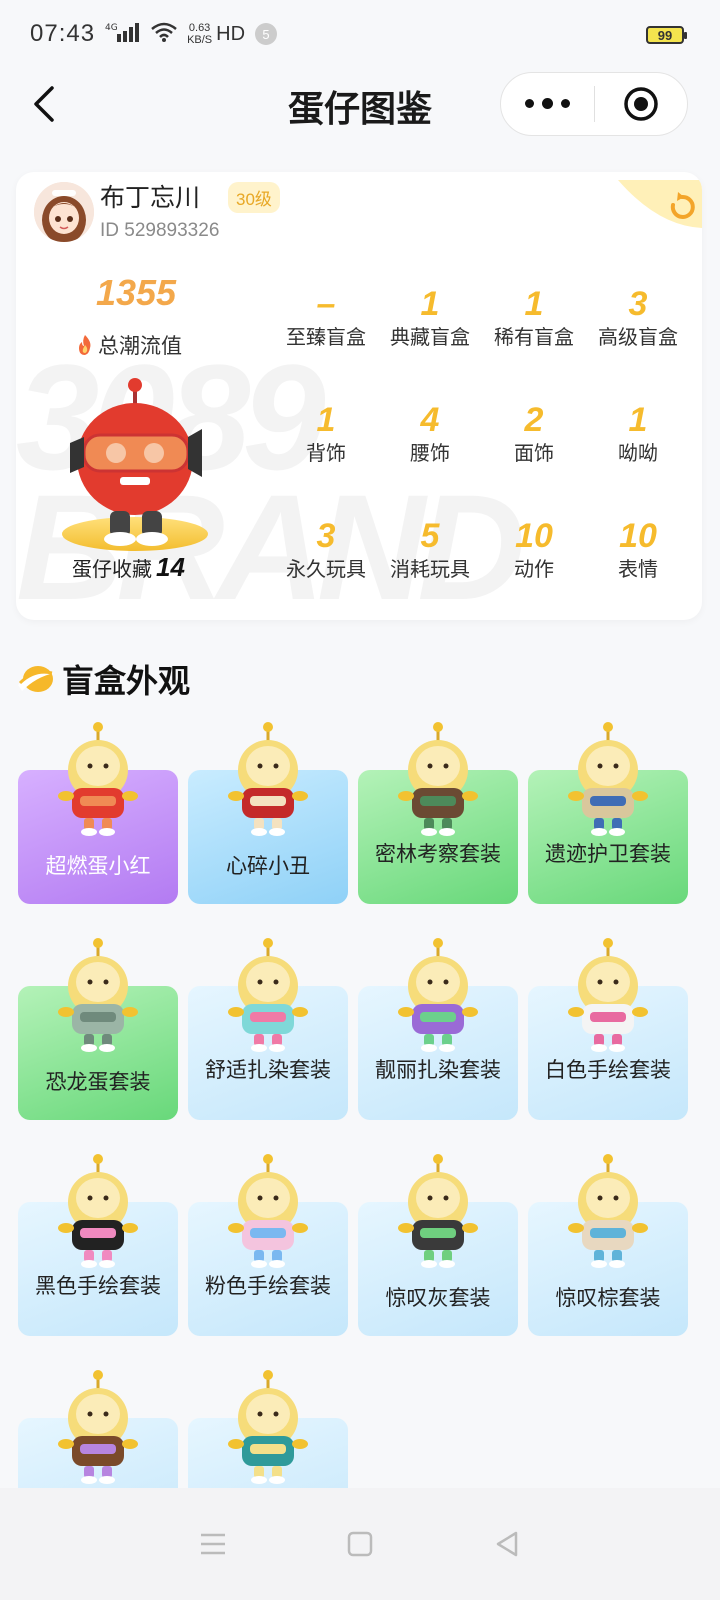 Image resolution: width=720 pixels, height=1600 pixels. Describe the element at coordinates (360, 34) in the screenshot. I see `status-bar: 07:43 4G 0.63 KB/S HD 5 99` at that location.